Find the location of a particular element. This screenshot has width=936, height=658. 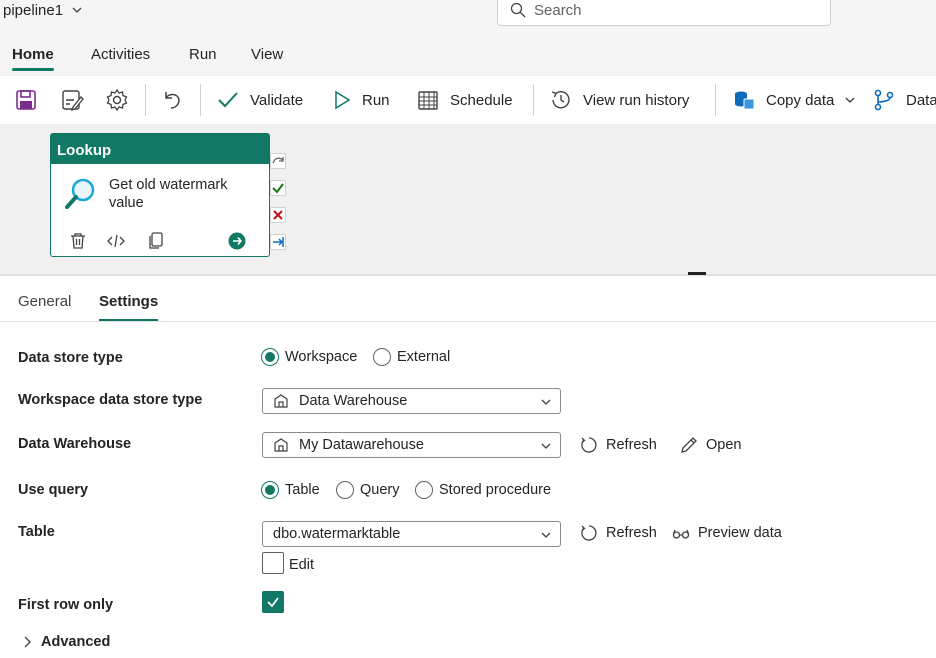

preview-data-button: Preview data is located at coordinates (727, 533).